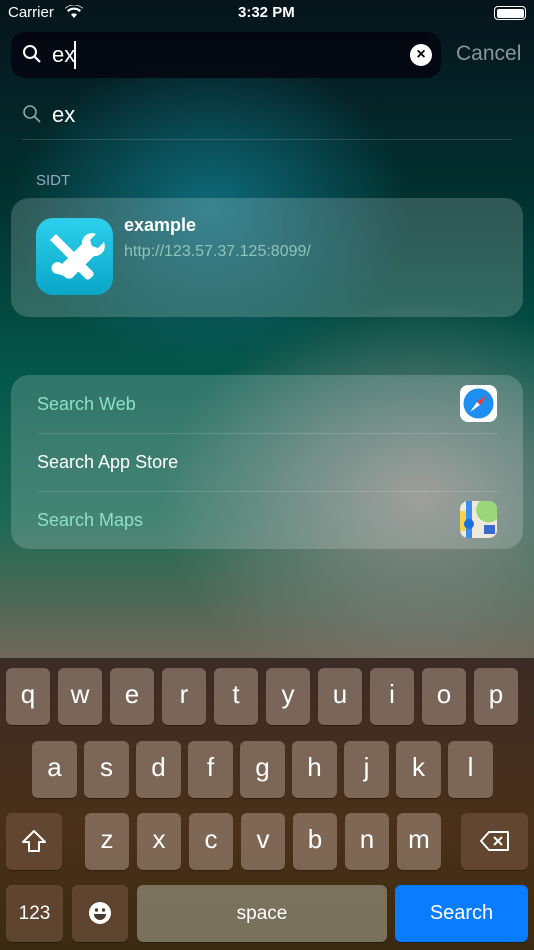 The image size is (534, 950). What do you see at coordinates (340, 696) in the screenshot?
I see `key-u: u` at bounding box center [340, 696].